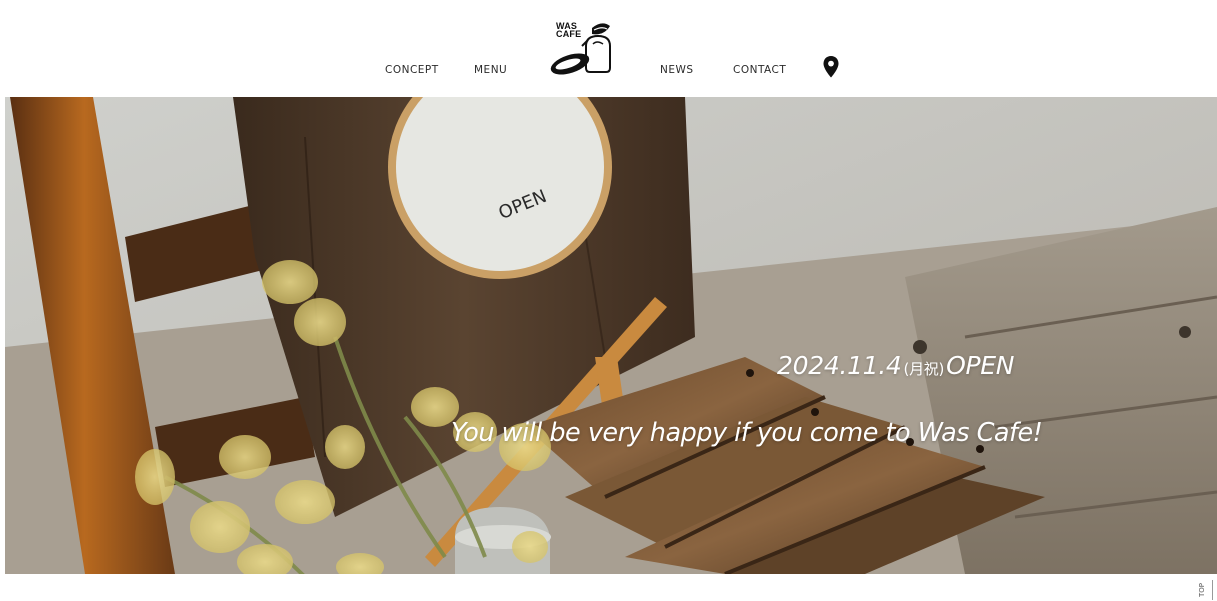  I want to click on map-pin-icon, so click(831, 67).